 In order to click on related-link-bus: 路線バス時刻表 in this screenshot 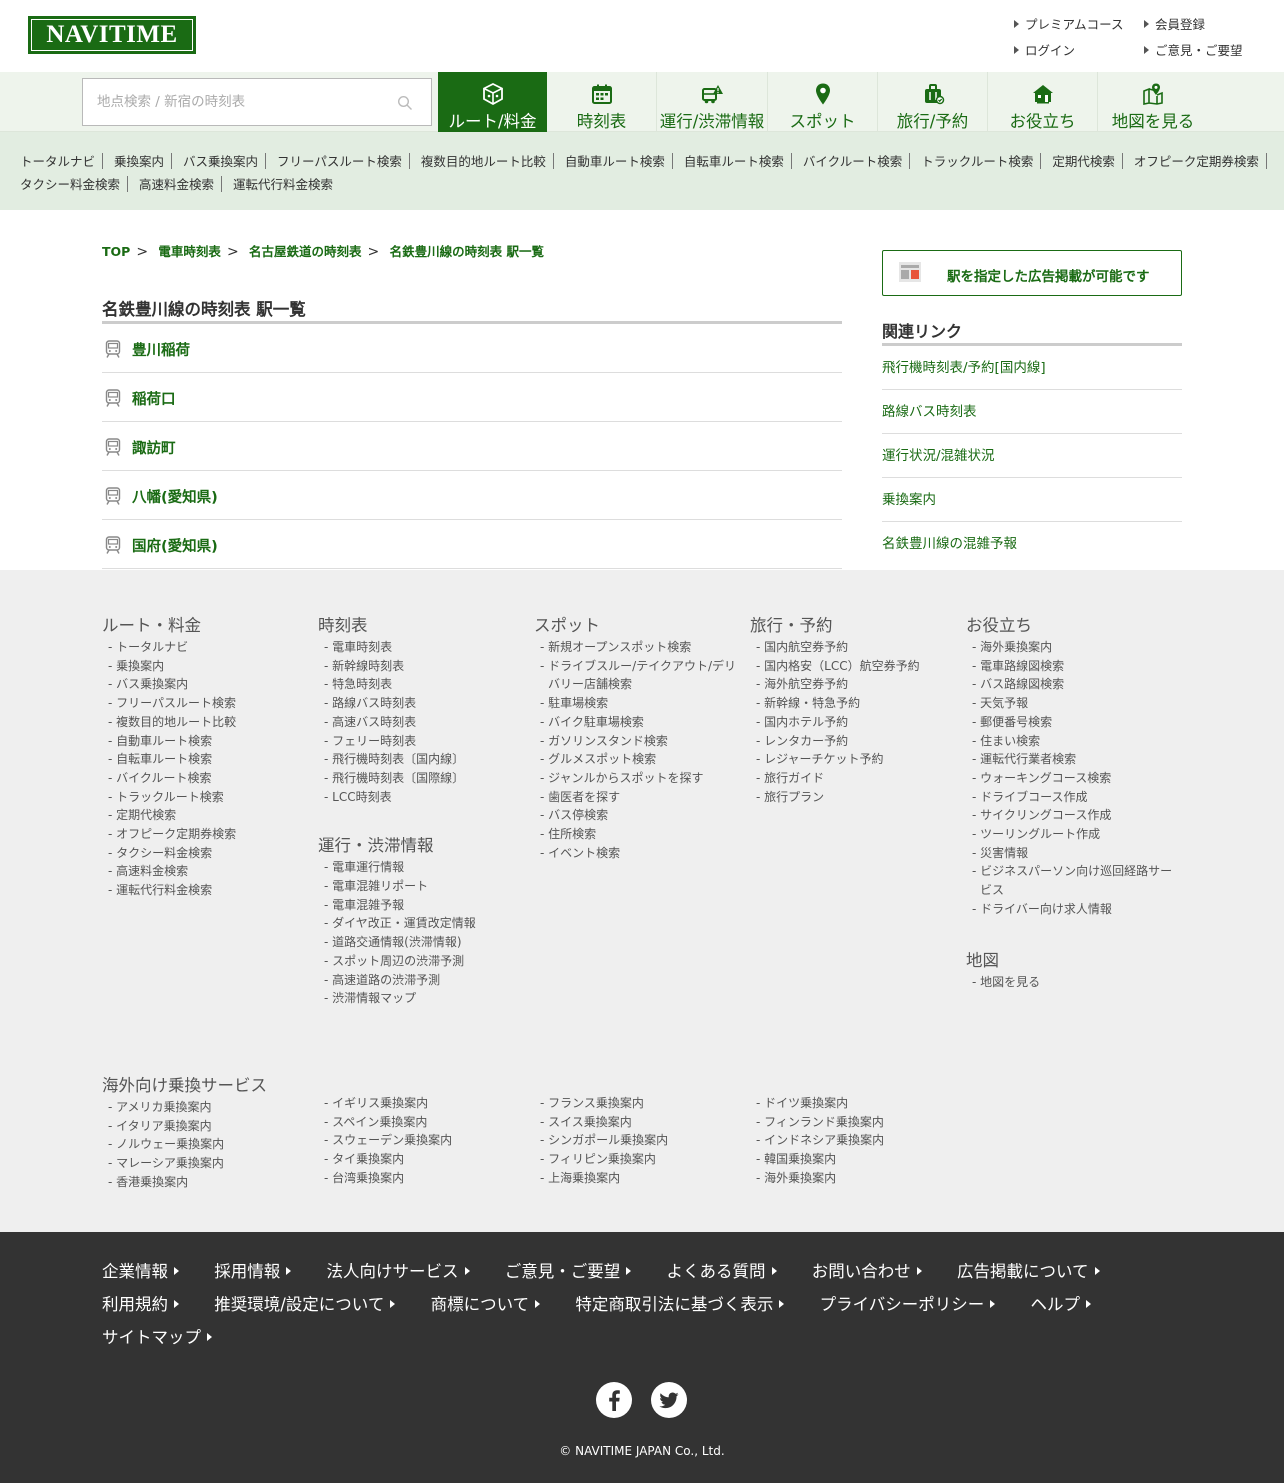, I will do `click(1032, 412)`.